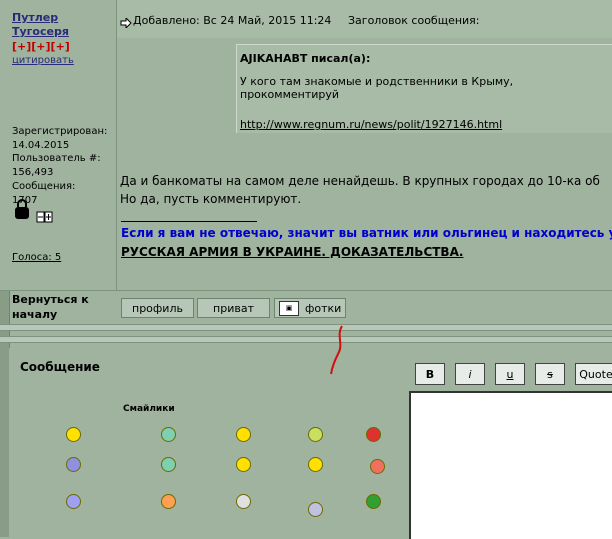  Describe the element at coordinates (157, 308) in the screenshot. I see `profile-button: профиль` at that location.